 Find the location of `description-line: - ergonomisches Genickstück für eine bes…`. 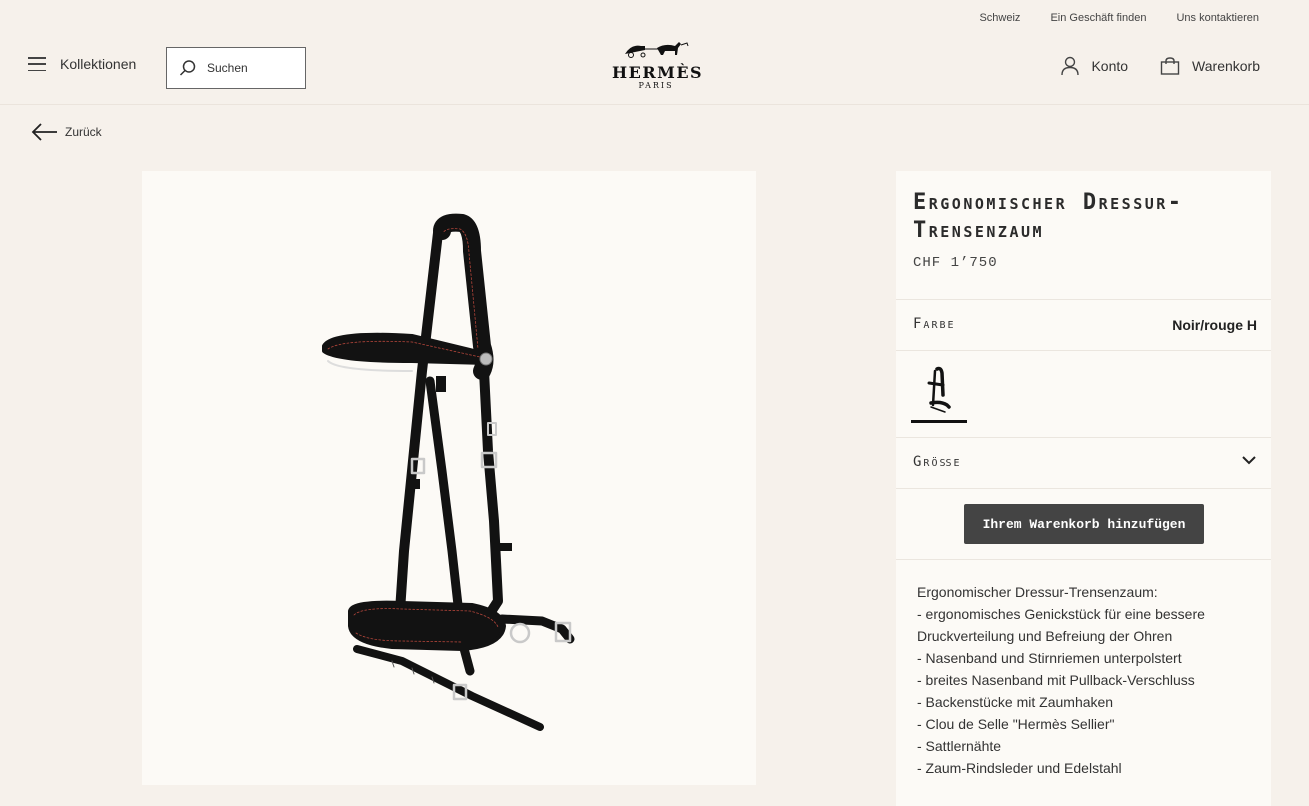

description-line: - ergonomisches Genickstück für eine bes… is located at coordinates (1061, 614).